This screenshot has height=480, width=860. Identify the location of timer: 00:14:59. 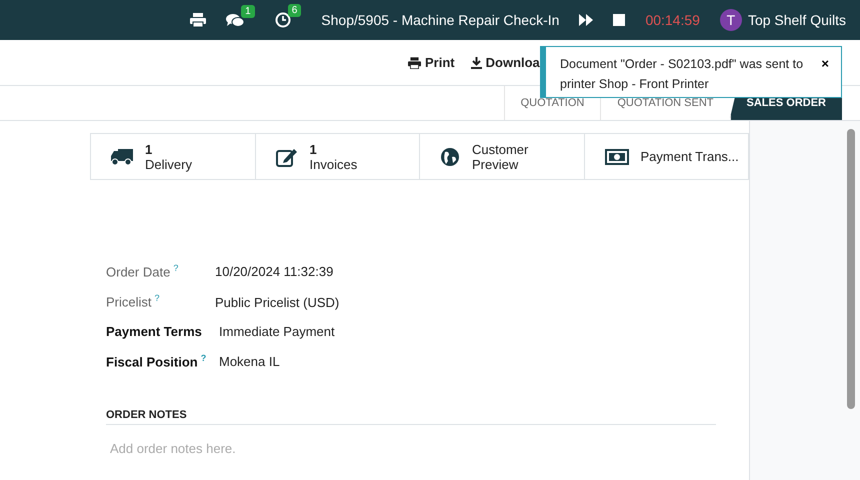
(672, 20).